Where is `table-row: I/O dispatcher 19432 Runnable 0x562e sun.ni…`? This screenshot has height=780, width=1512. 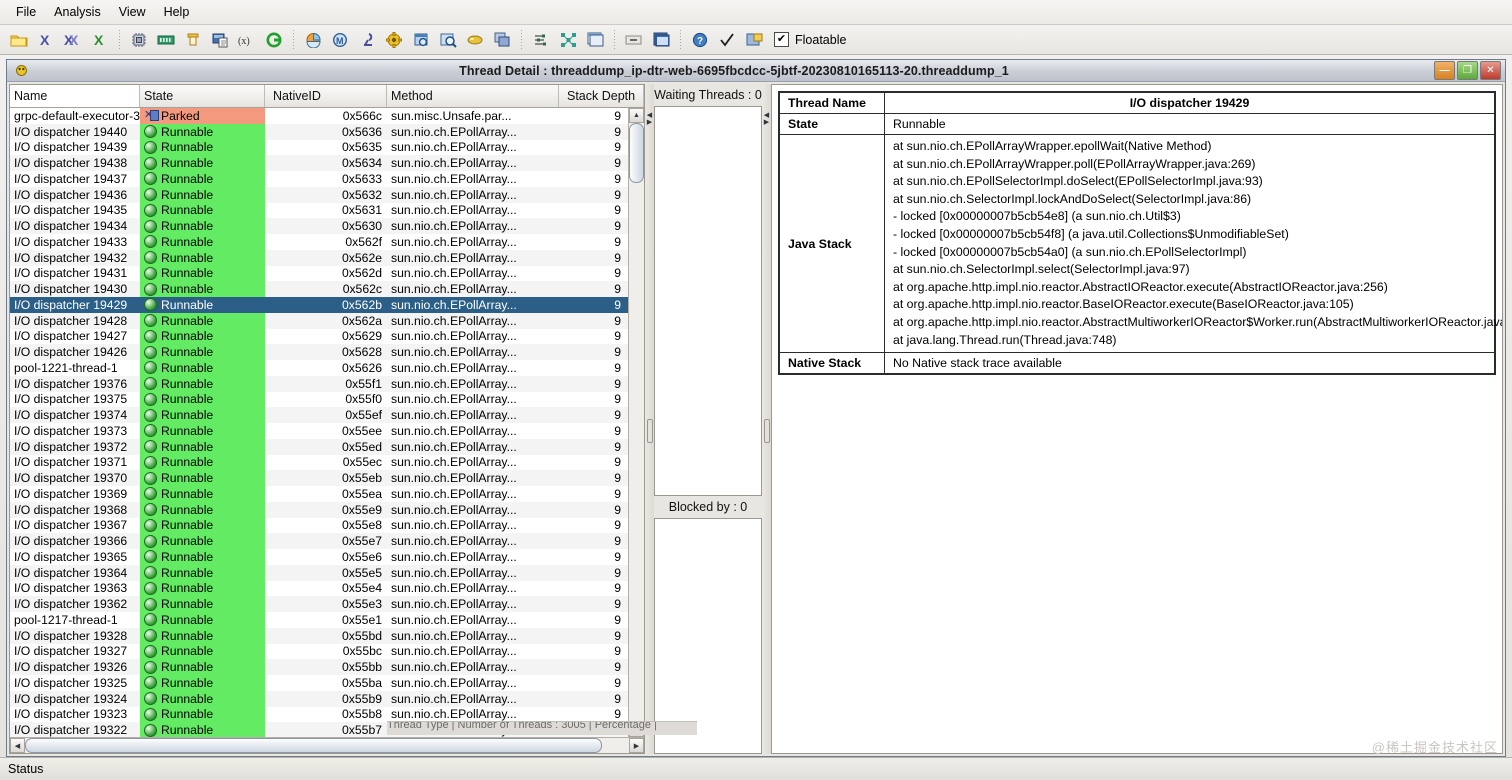
table-row: I/O dispatcher 19432 Runnable 0x562e sun.ni… is located at coordinates (319, 257).